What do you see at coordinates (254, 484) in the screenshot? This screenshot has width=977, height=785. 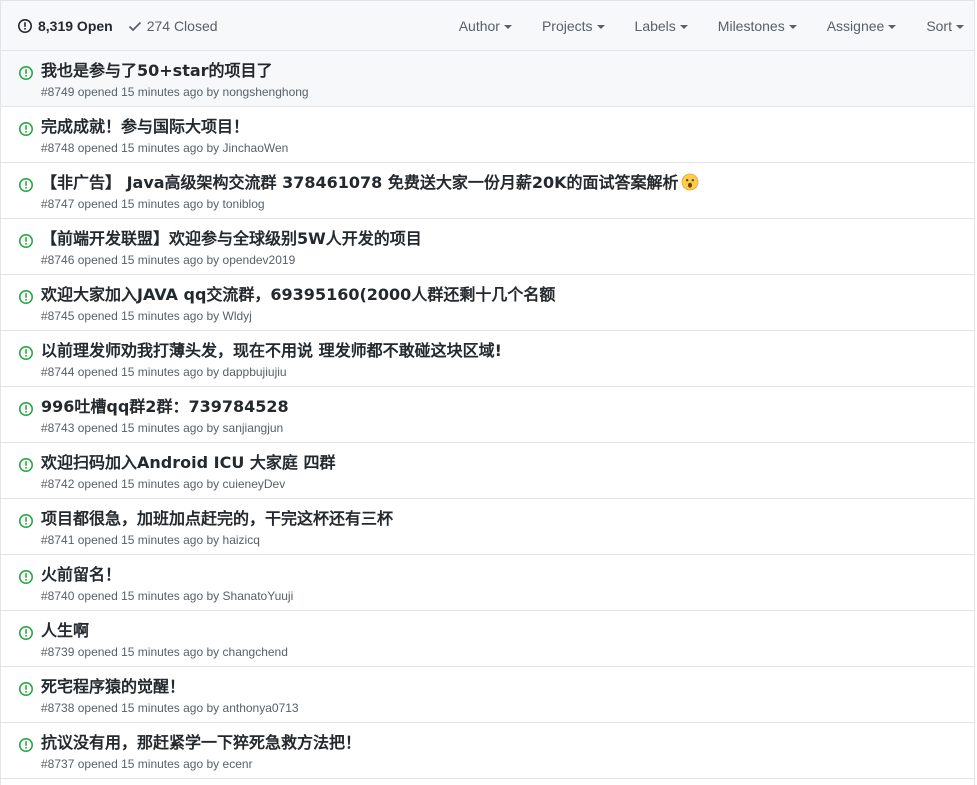 I see `issue-author-link: cuieneyDev` at bounding box center [254, 484].